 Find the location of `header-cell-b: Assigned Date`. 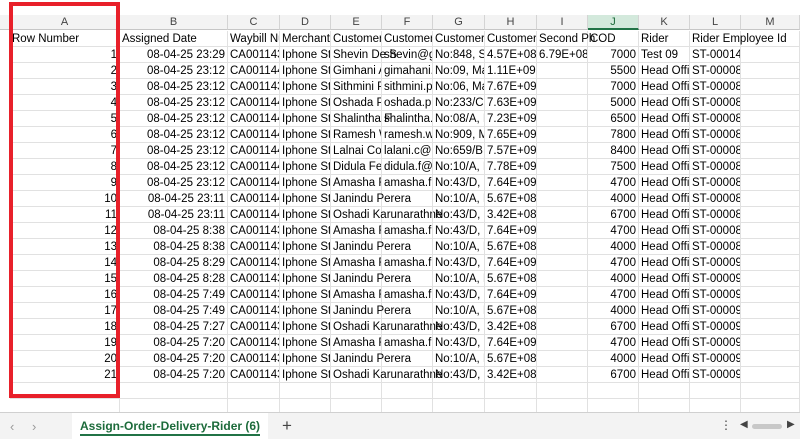

header-cell-b: Assigned Date is located at coordinates (174, 39).